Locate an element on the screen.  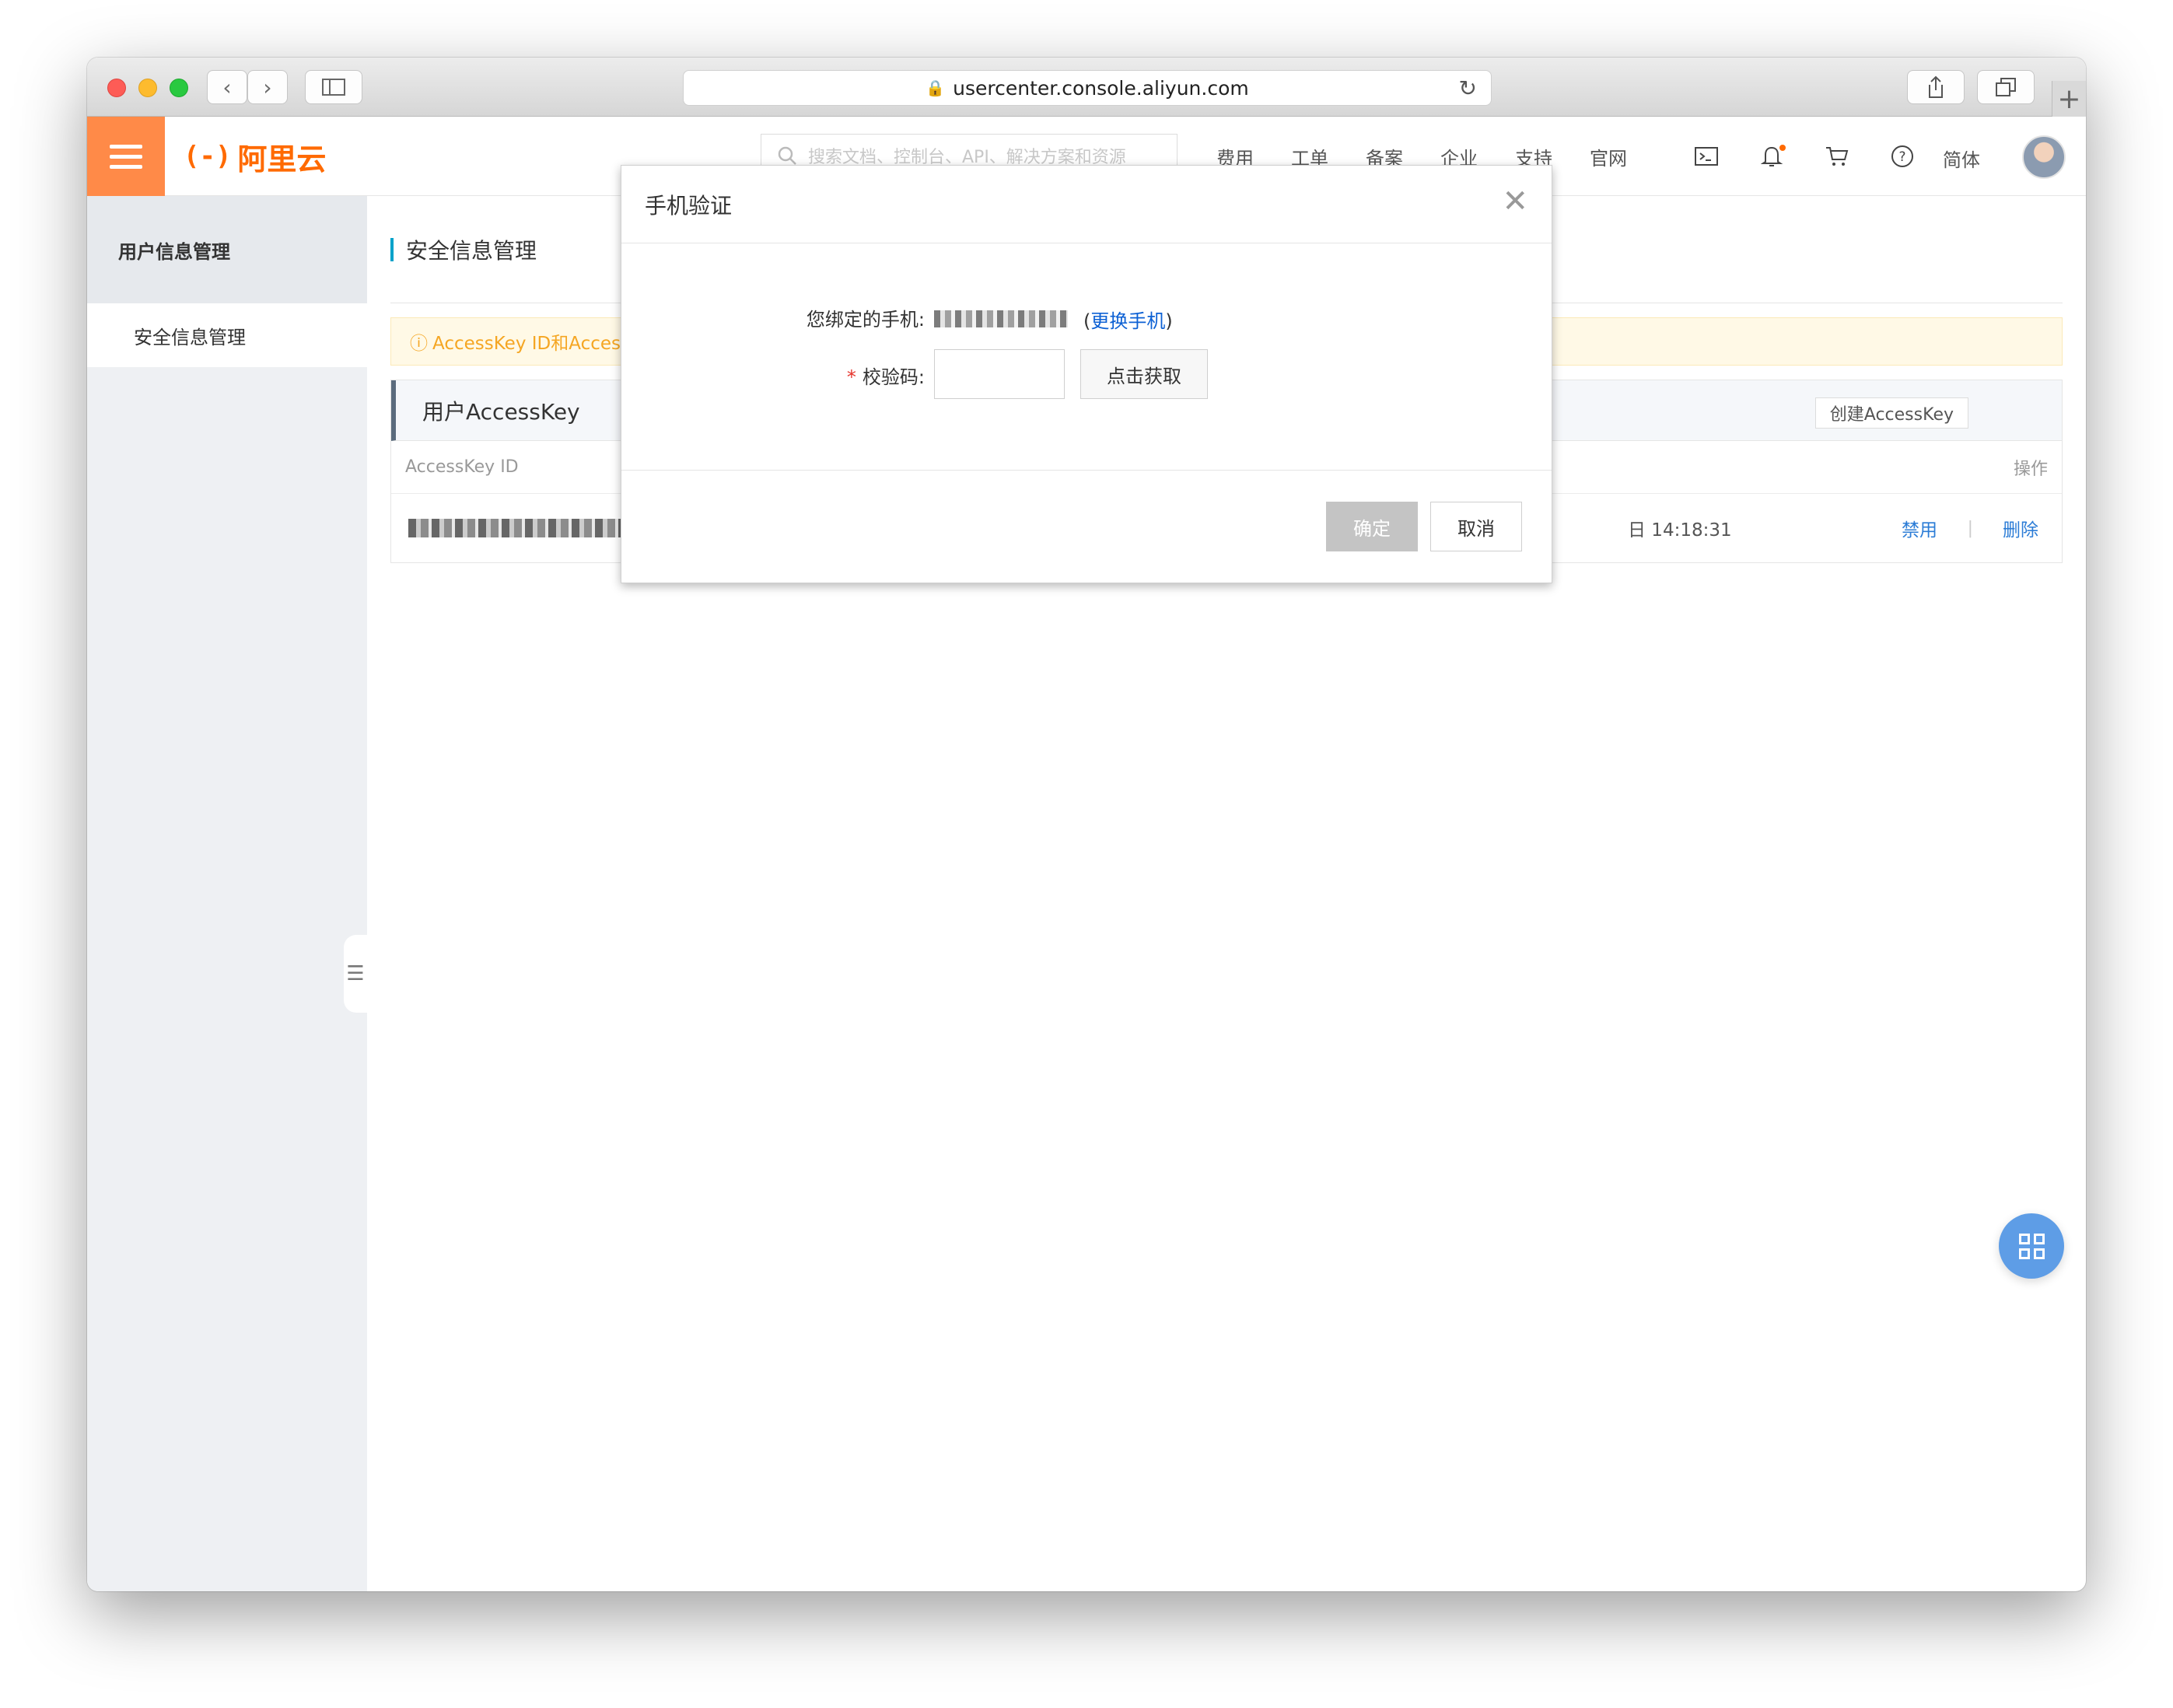
change-phone-link: 更换手机 is located at coordinates (1127, 321).